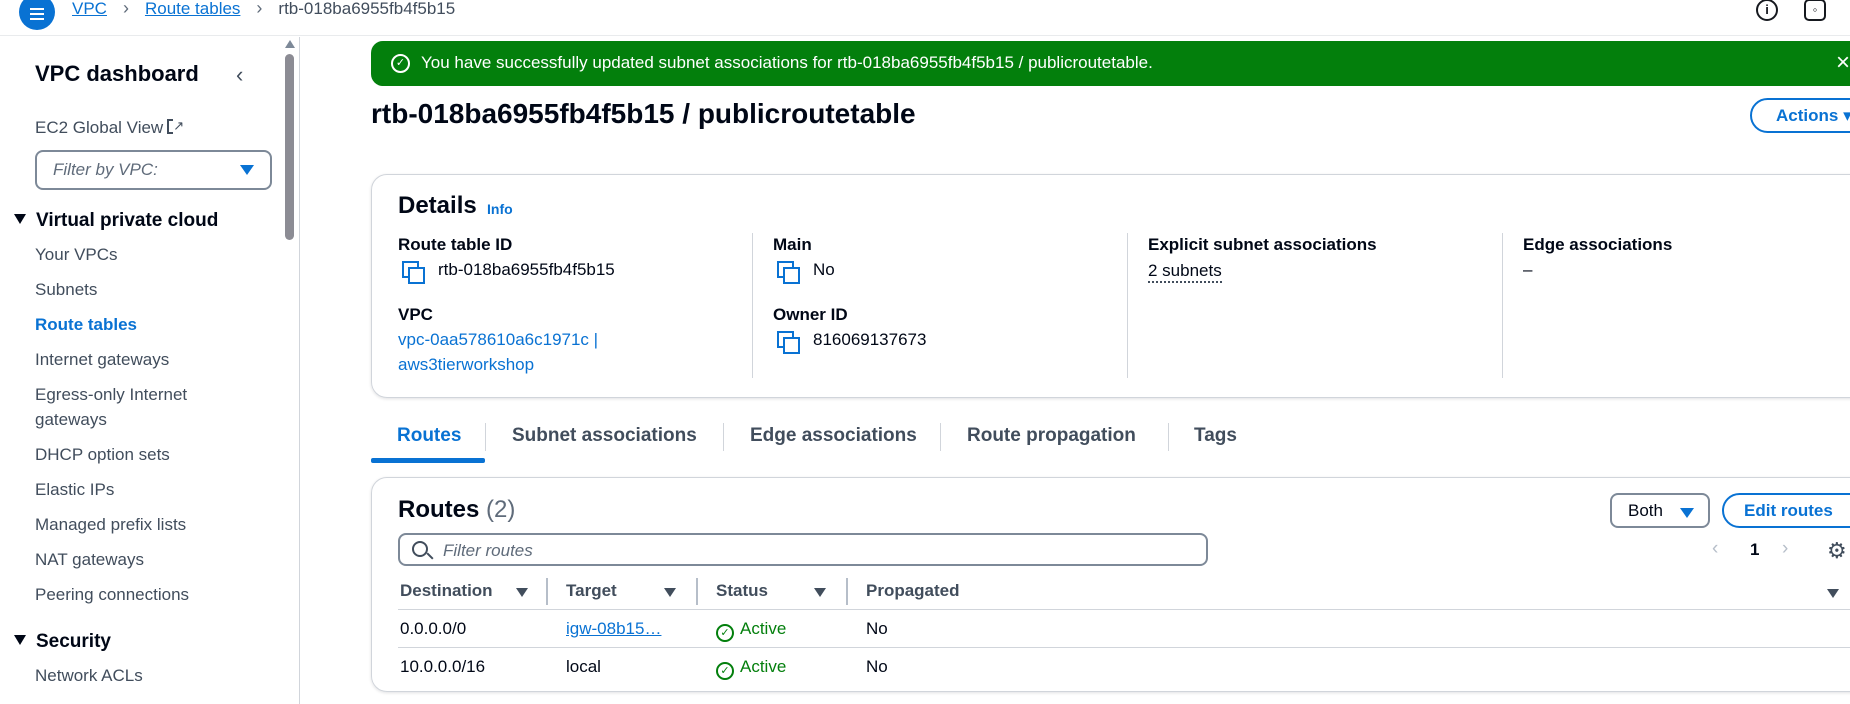 This screenshot has height=704, width=1850. Describe the element at coordinates (289, 147) in the screenshot. I see `sidebar-scrollbar` at that location.